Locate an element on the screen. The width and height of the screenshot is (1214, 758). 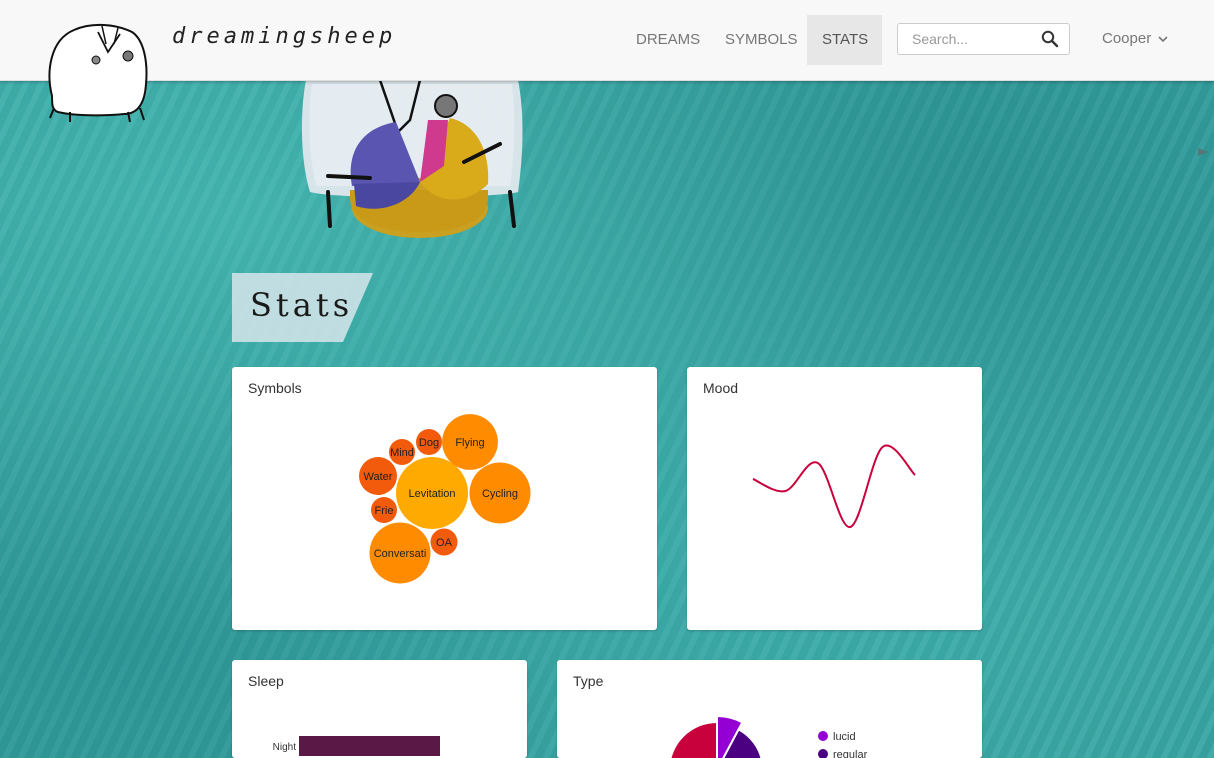
nav-stats: STATS is located at coordinates (844, 40).